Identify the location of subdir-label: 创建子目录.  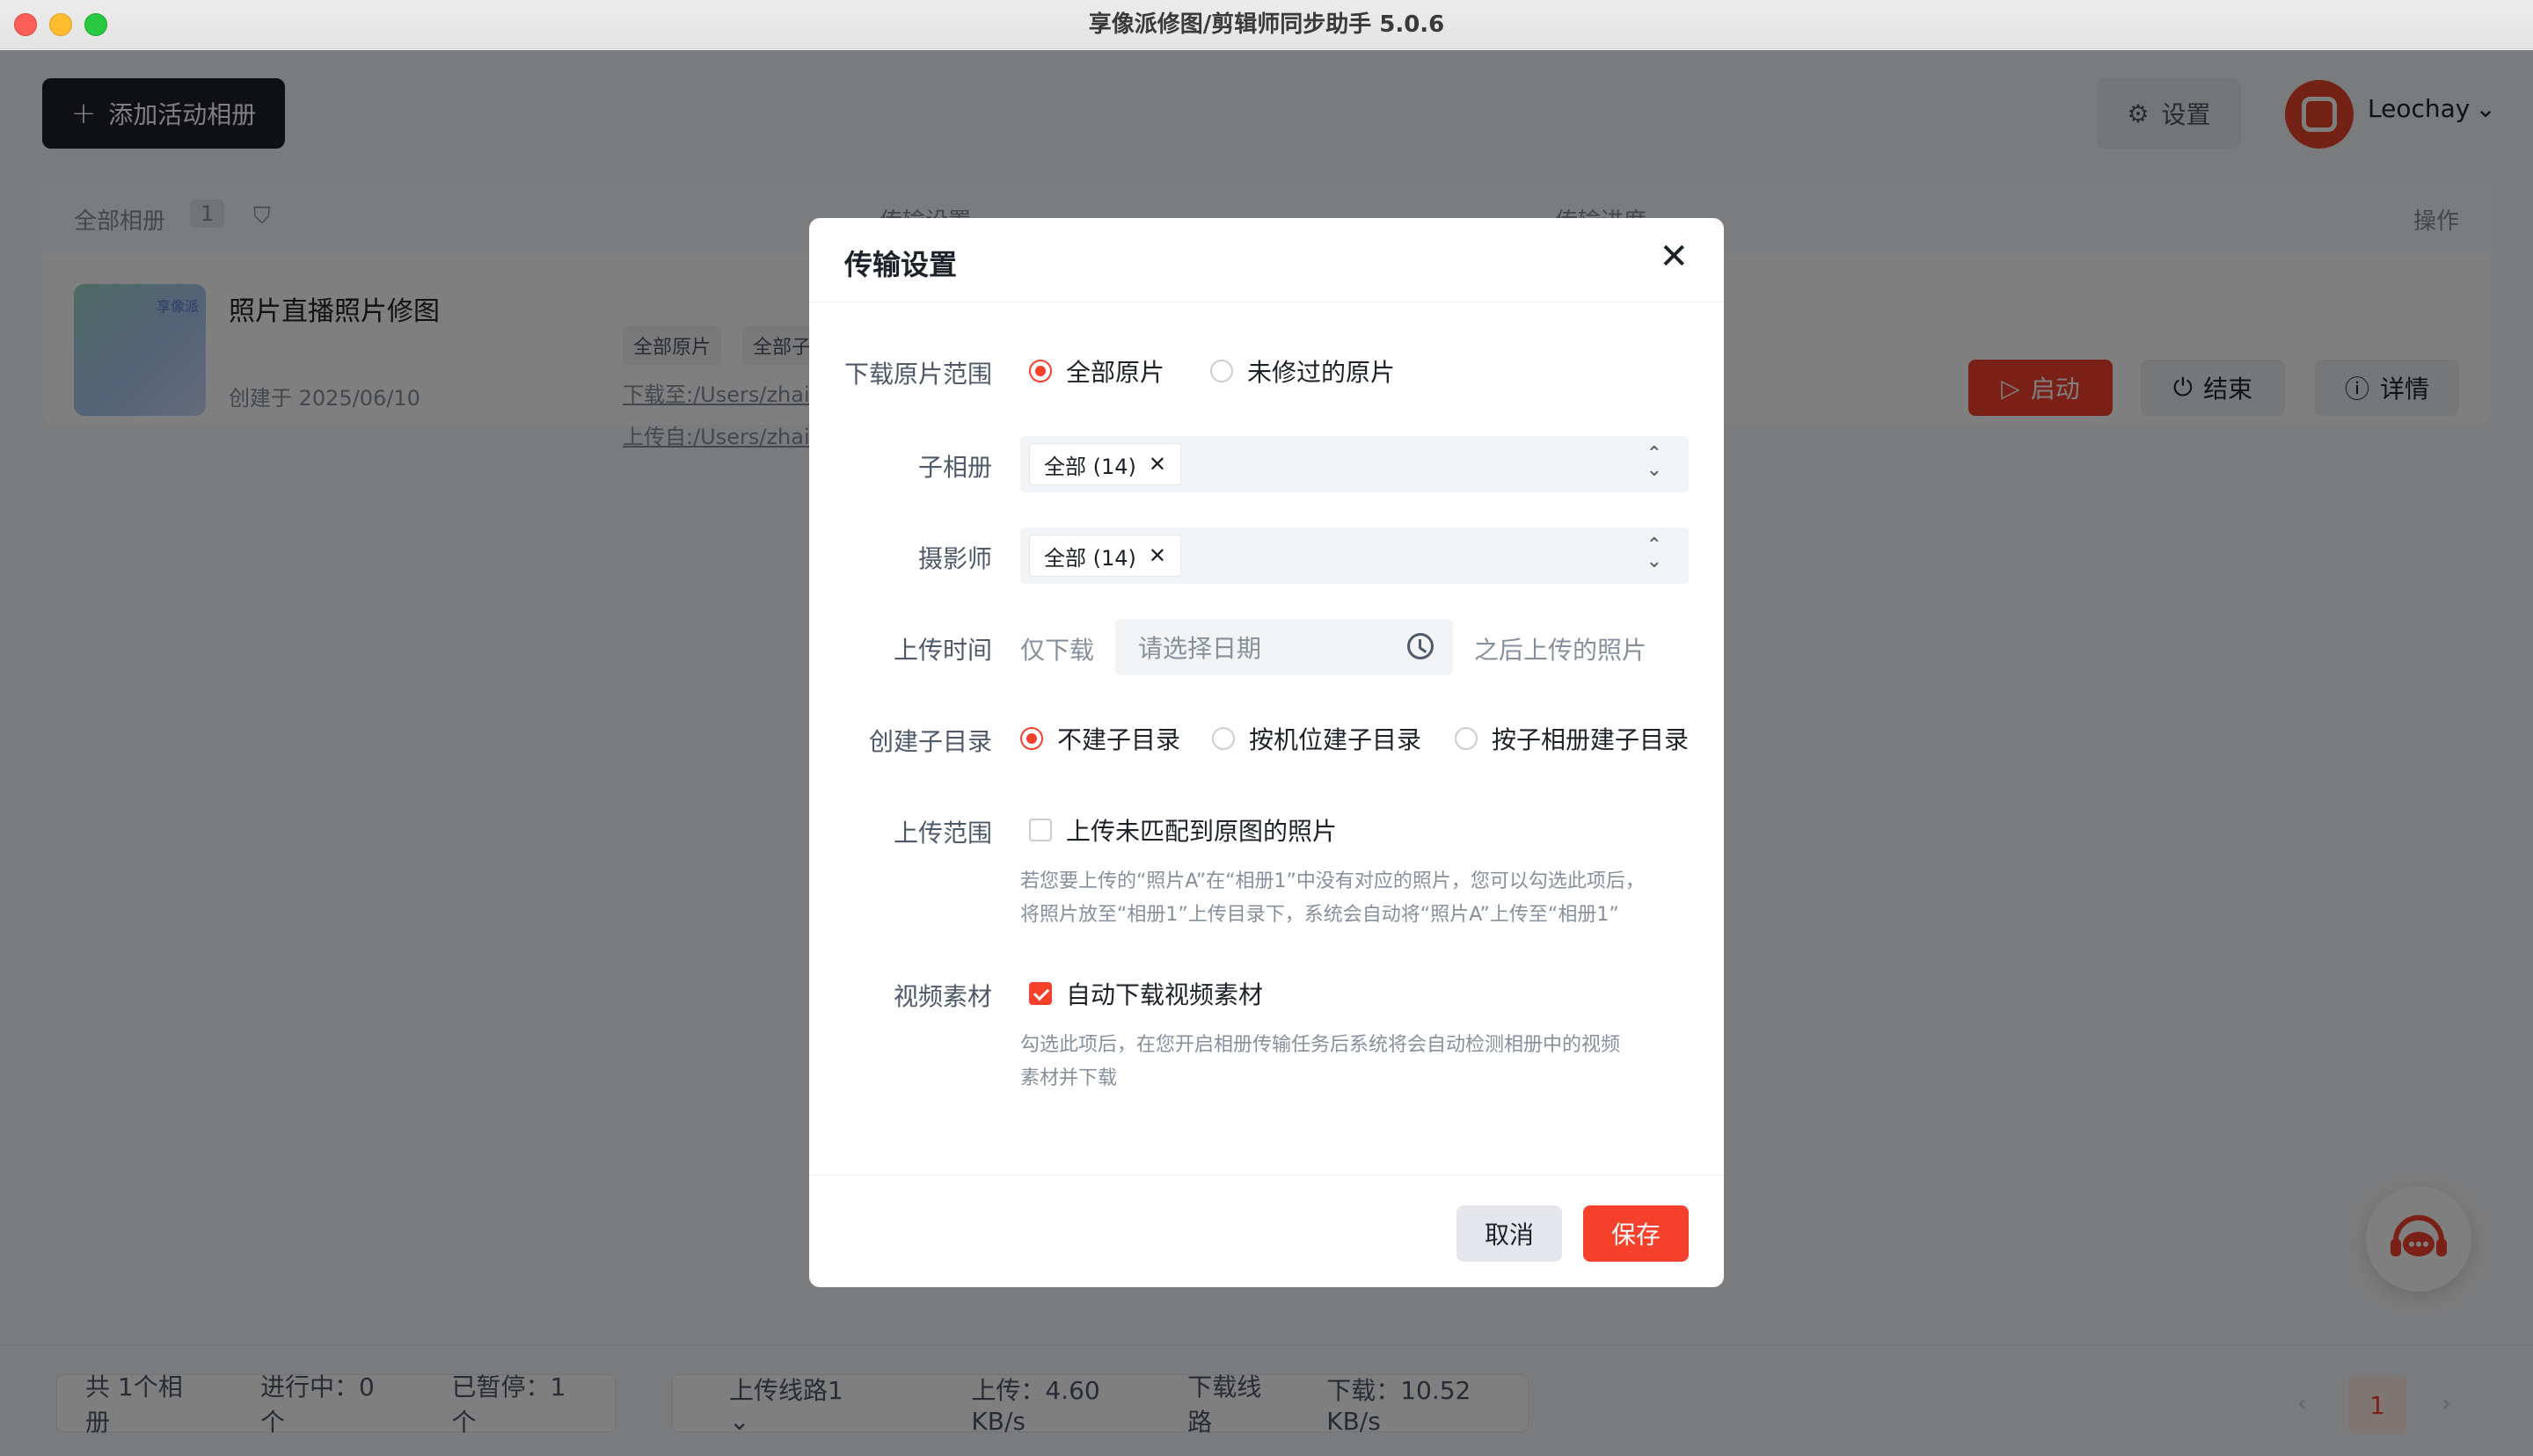
(930, 741).